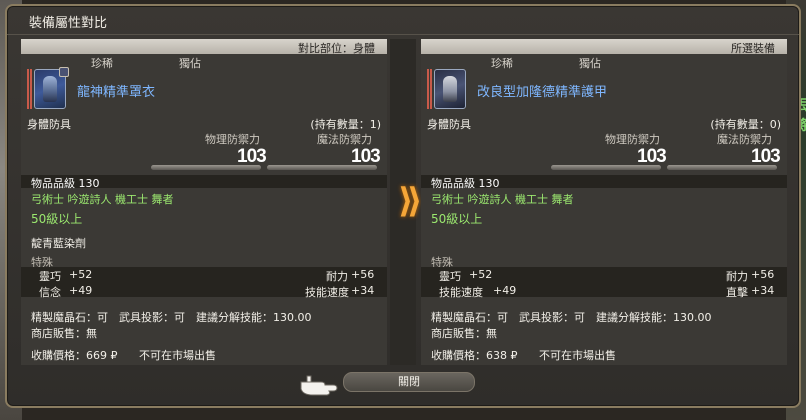  What do you see at coordinates (737, 292) in the screenshot?
I see `right-bonus-name: 直擊` at bounding box center [737, 292].